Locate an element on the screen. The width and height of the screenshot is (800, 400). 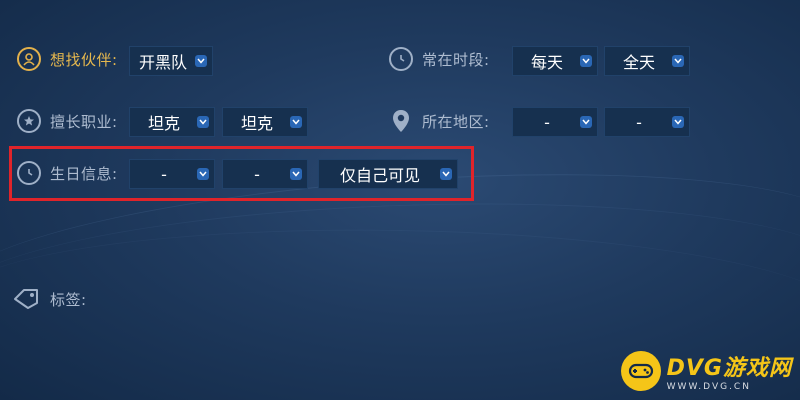
region-province-dropdown: - is located at coordinates (555, 122).